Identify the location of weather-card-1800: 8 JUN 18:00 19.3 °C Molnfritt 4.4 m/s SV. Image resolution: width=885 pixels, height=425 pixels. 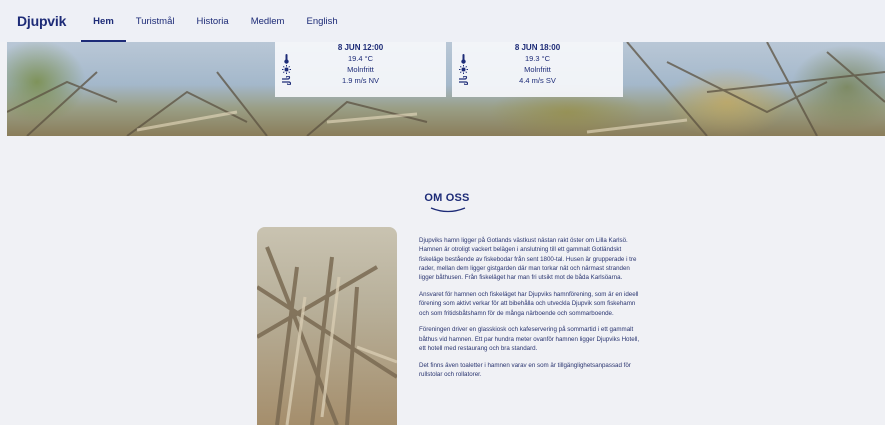
(537, 69).